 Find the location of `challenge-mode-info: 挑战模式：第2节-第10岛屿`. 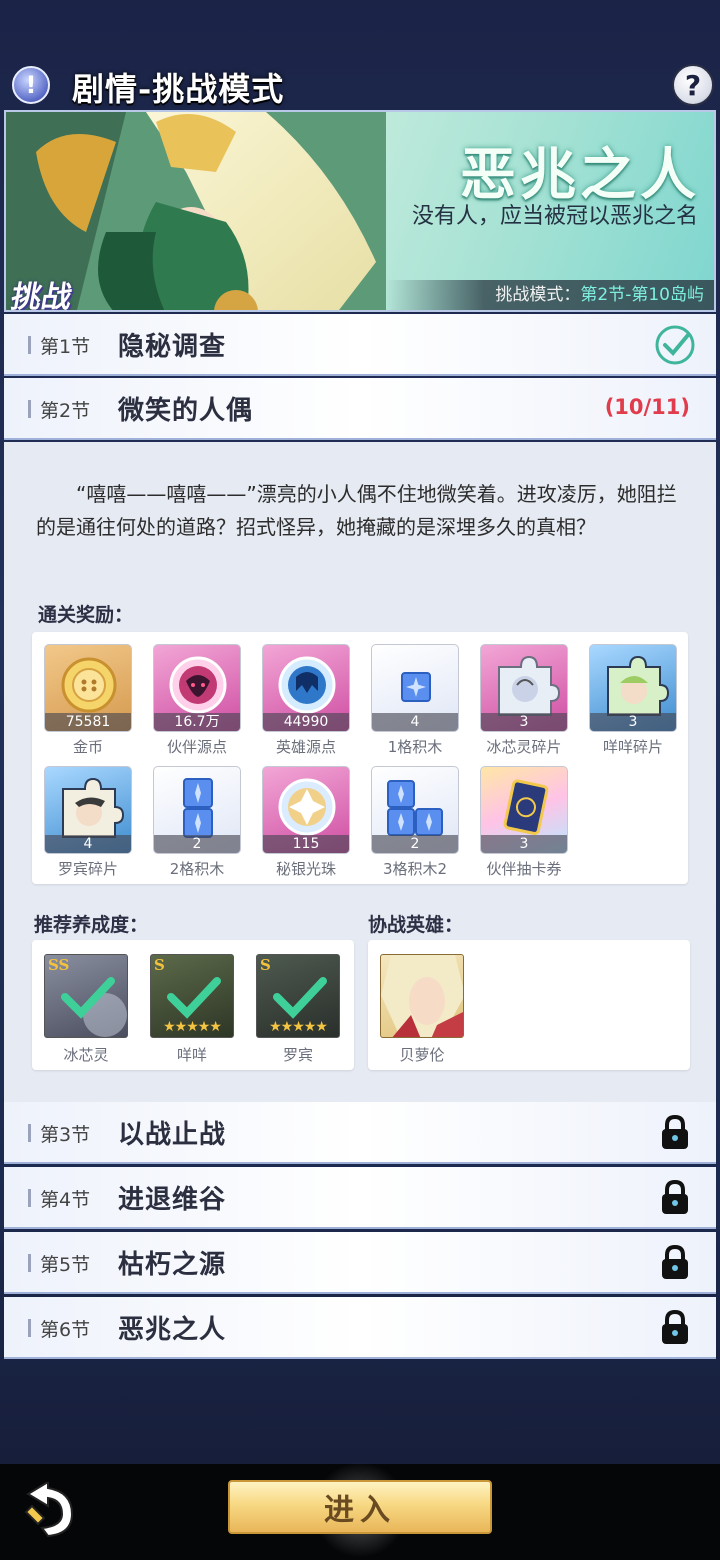

challenge-mode-info: 挑战模式：第2节-第10岛屿 is located at coordinates (550, 295).